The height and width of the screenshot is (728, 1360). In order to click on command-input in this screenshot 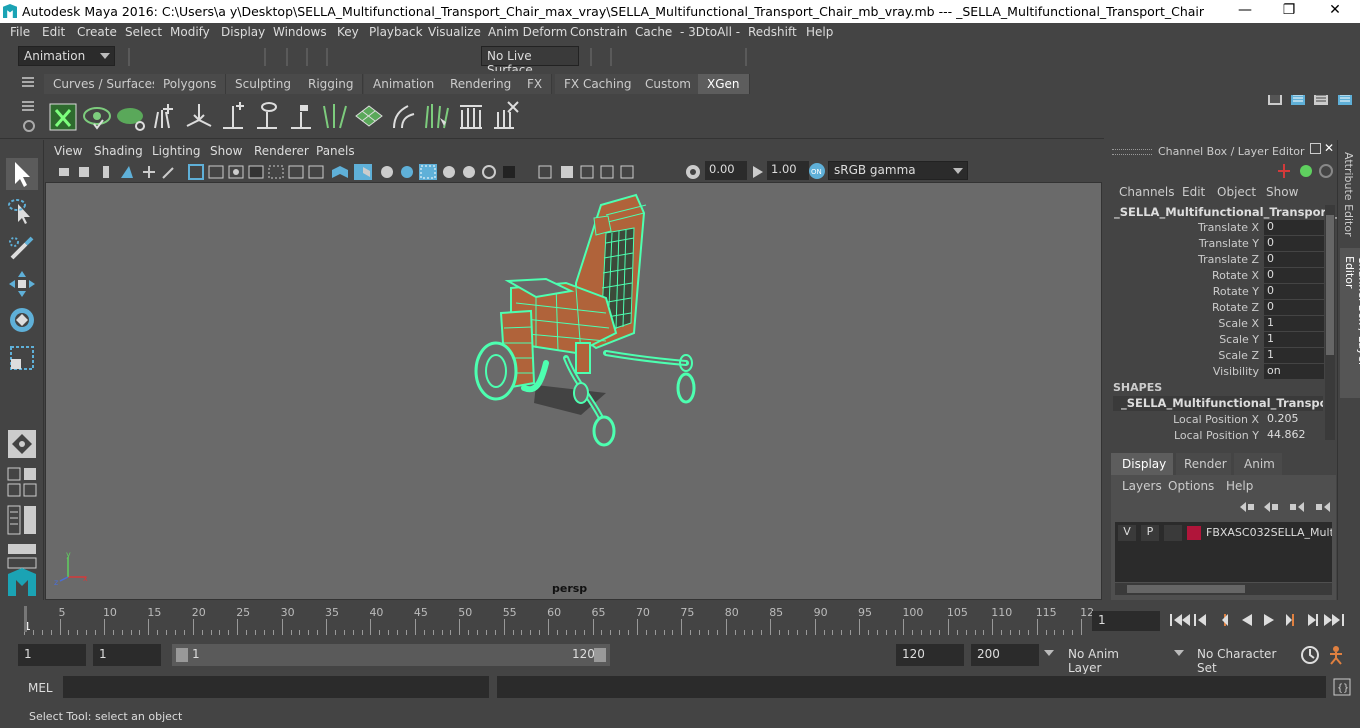, I will do `click(276, 687)`.